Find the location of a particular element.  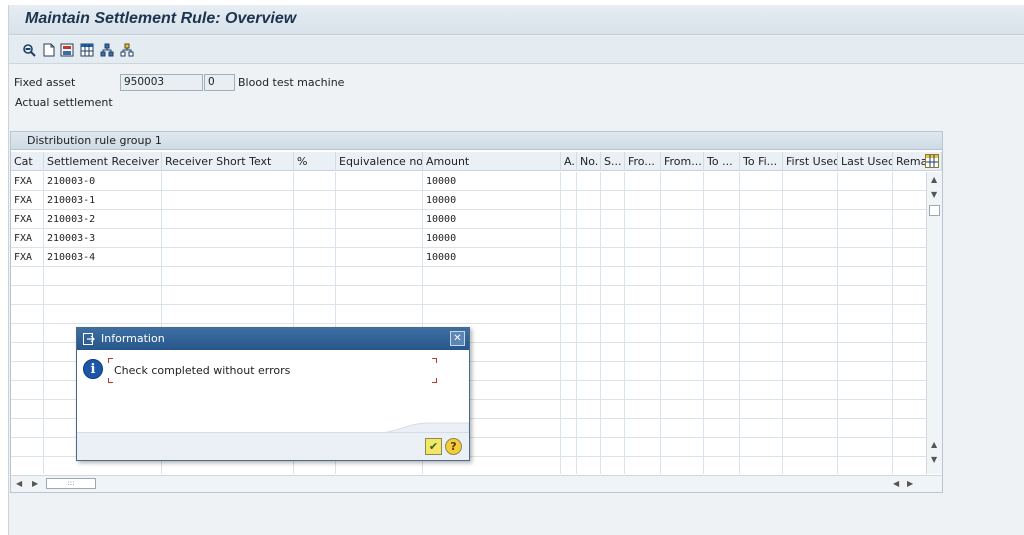

scroll-down-icon: ▼ is located at coordinates (934, 194).